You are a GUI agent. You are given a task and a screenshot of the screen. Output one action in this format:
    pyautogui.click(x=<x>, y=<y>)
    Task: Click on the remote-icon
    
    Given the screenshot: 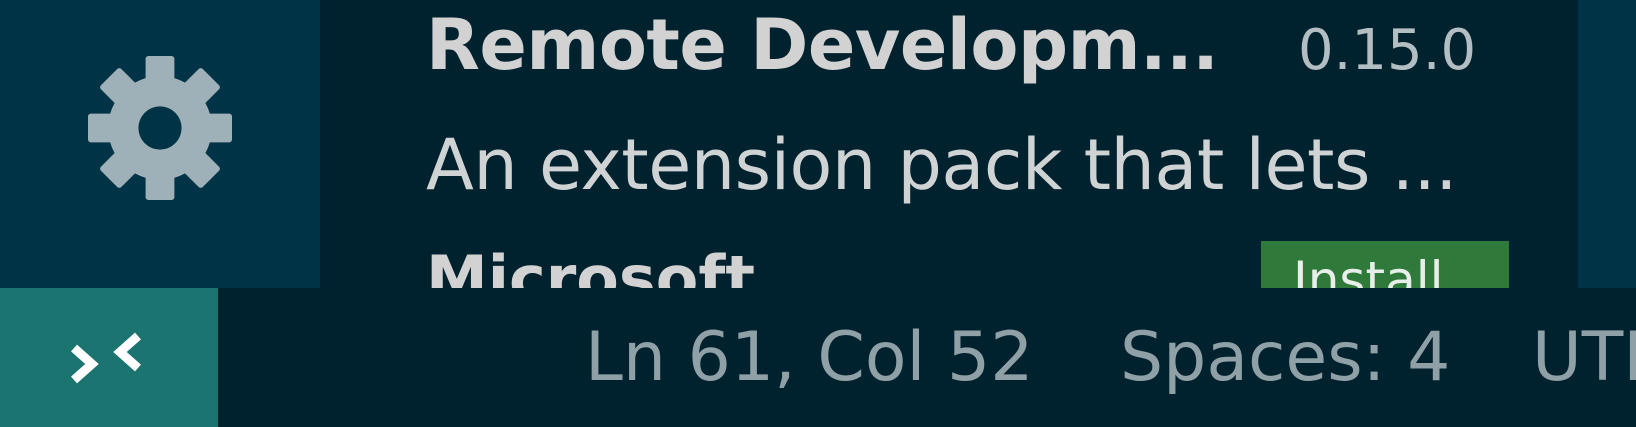 What is the action you would take?
    pyautogui.click(x=106, y=358)
    